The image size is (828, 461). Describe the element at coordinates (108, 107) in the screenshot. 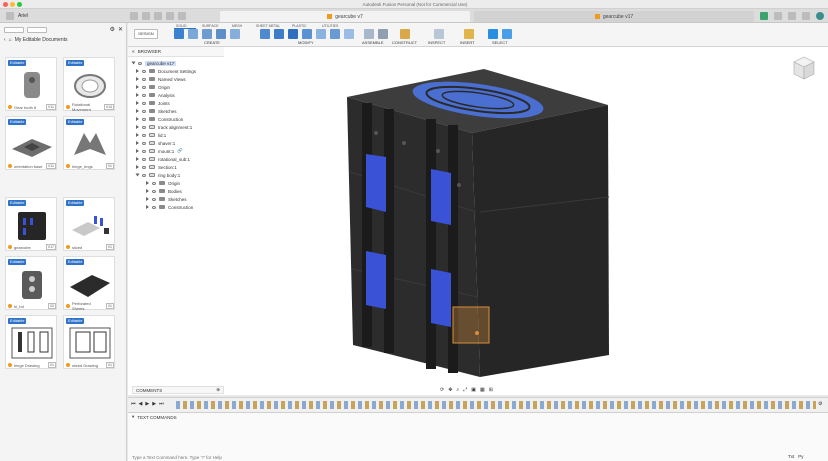

I see `card-version: V14` at that location.